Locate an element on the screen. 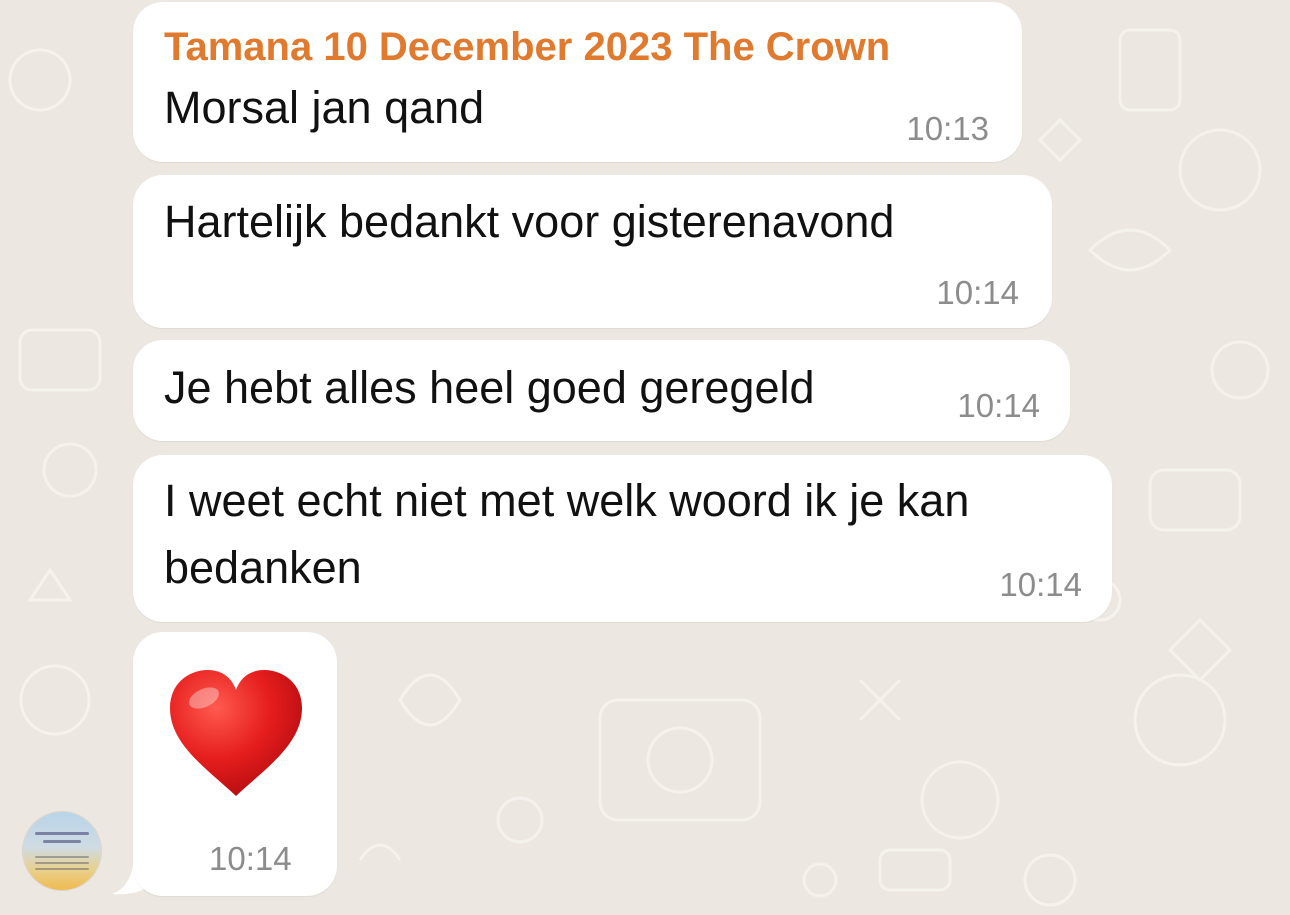 The image size is (1290, 915). message-time: 10:13 is located at coordinates (947, 128).